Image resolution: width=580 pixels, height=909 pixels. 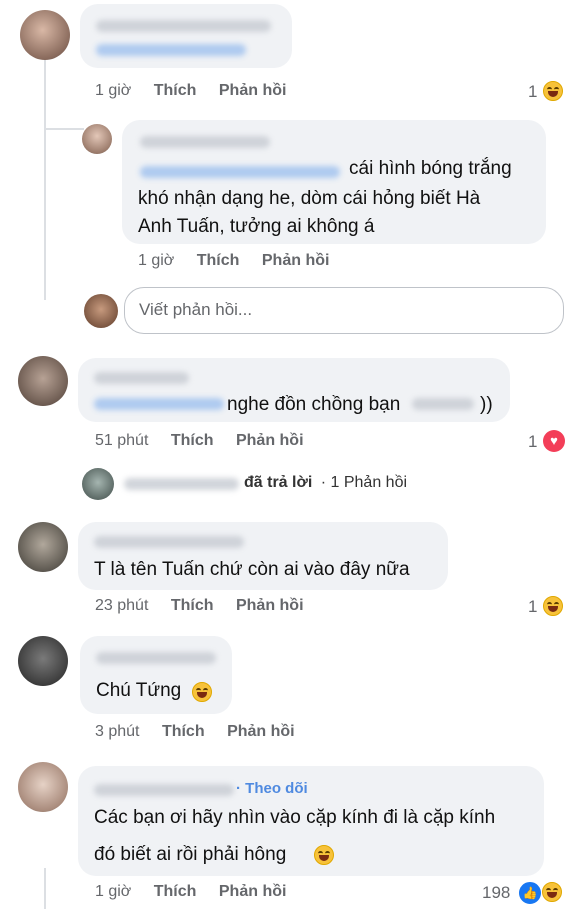 What do you see at coordinates (309, 198) in the screenshot?
I see `comment-text-line: khó nhận dạng he, dòm cái hỏng biết Hà` at bounding box center [309, 198].